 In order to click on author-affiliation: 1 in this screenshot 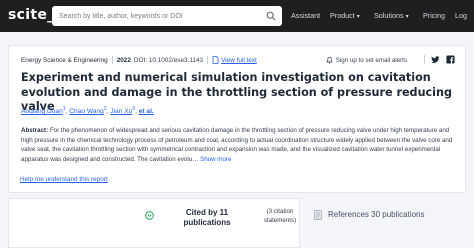, I will do `click(64, 109)`.